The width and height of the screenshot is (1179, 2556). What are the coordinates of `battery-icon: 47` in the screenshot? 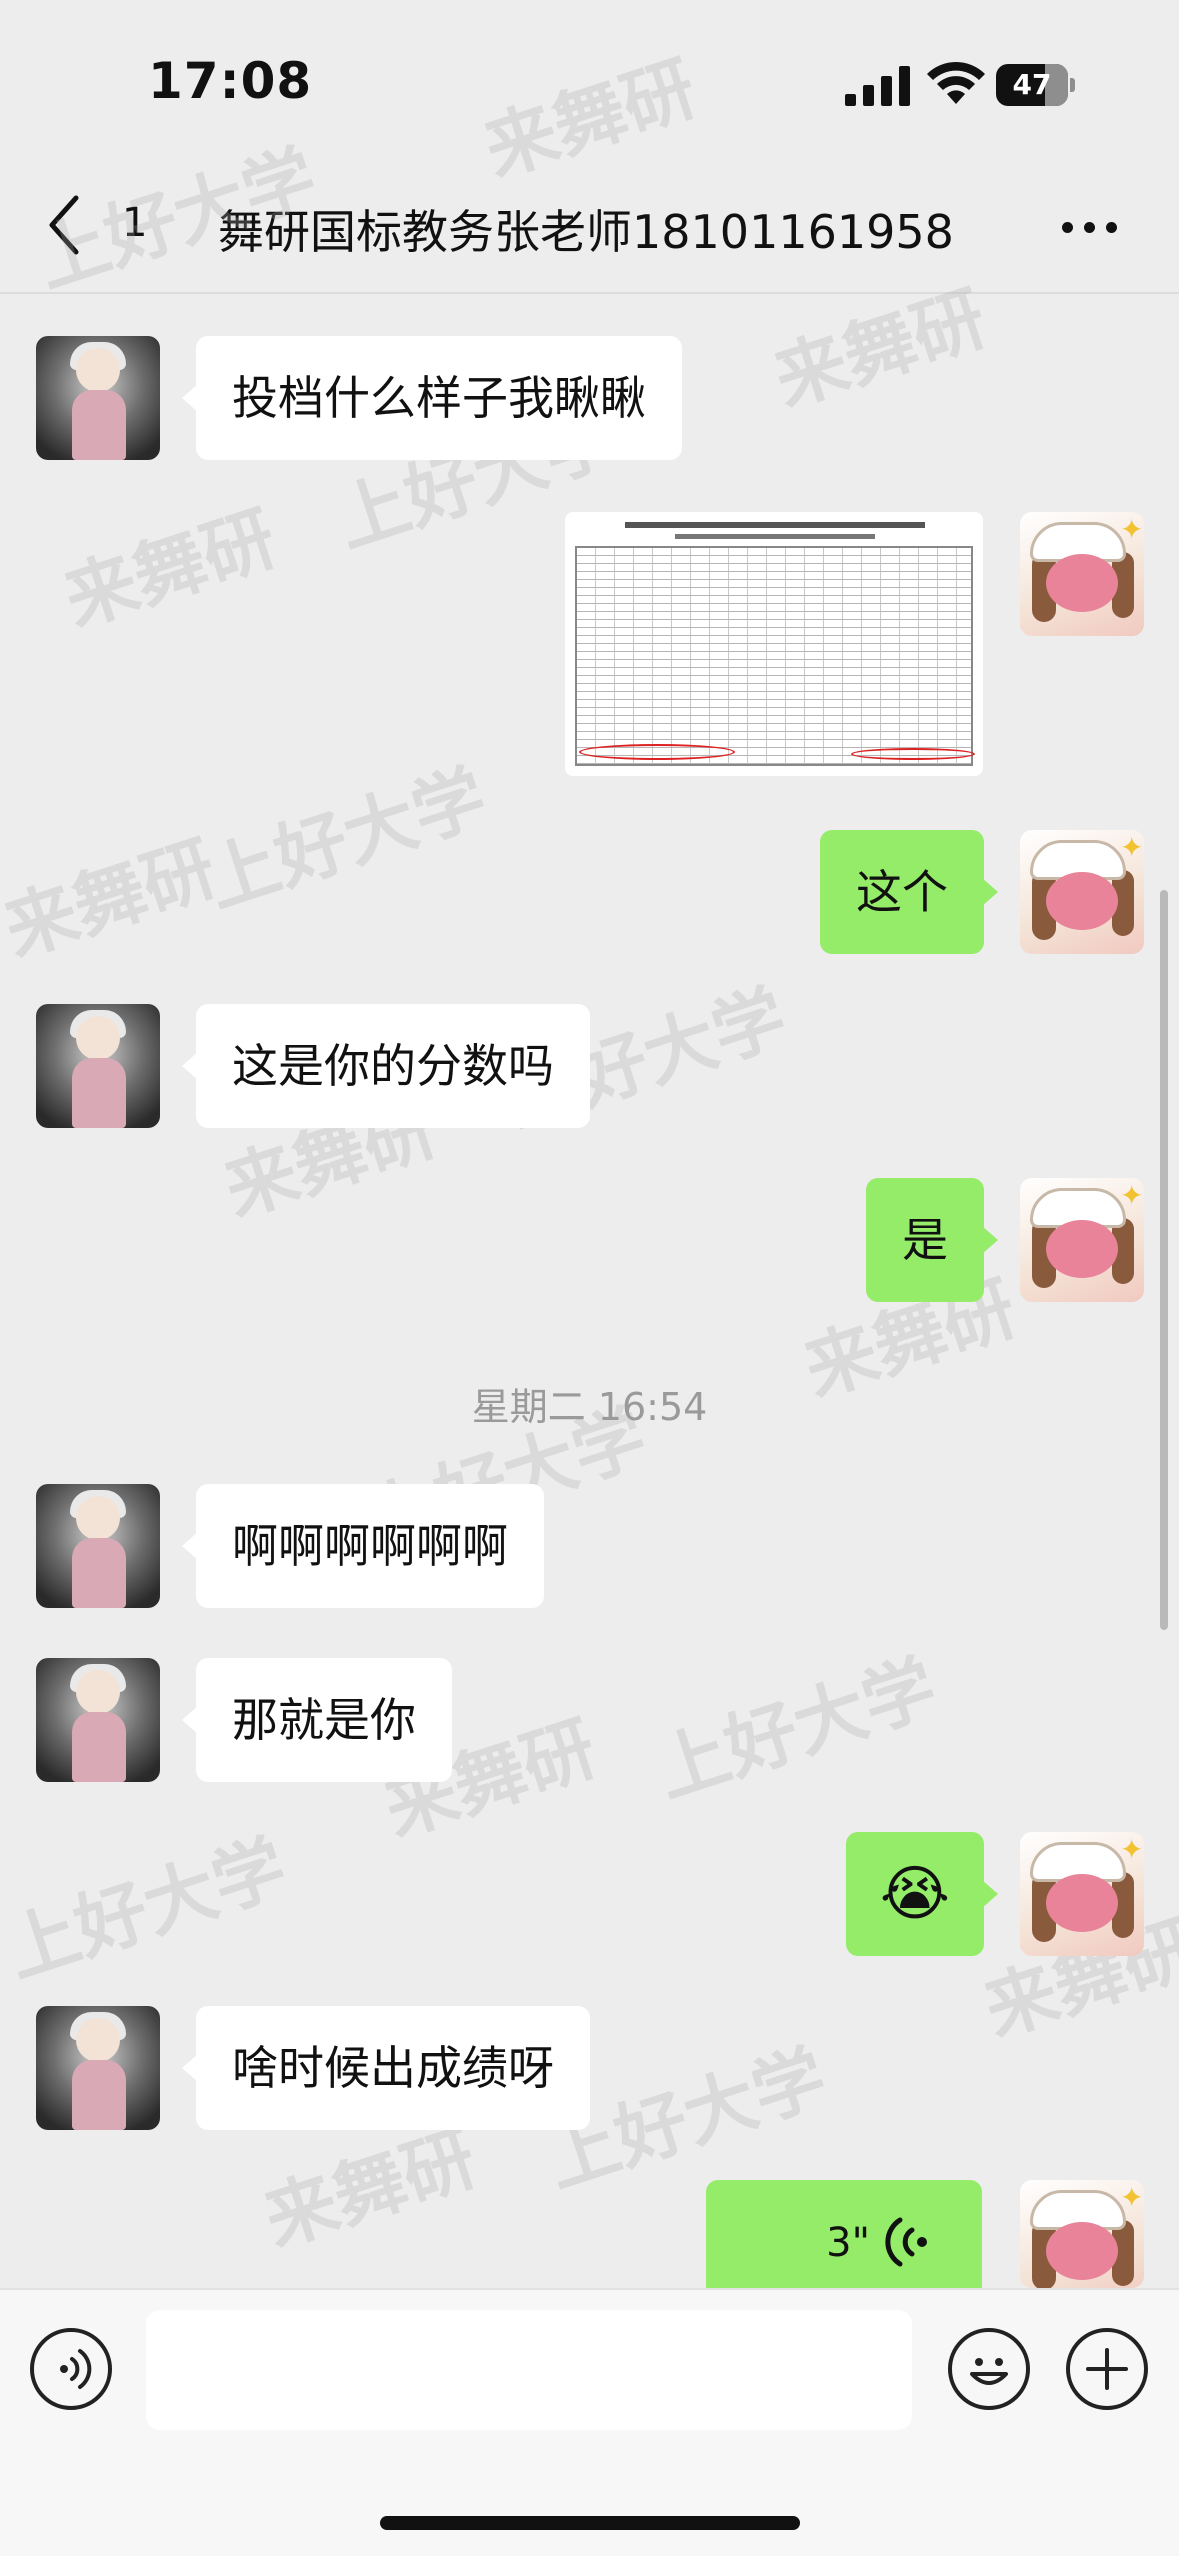 It's located at (1035, 85).